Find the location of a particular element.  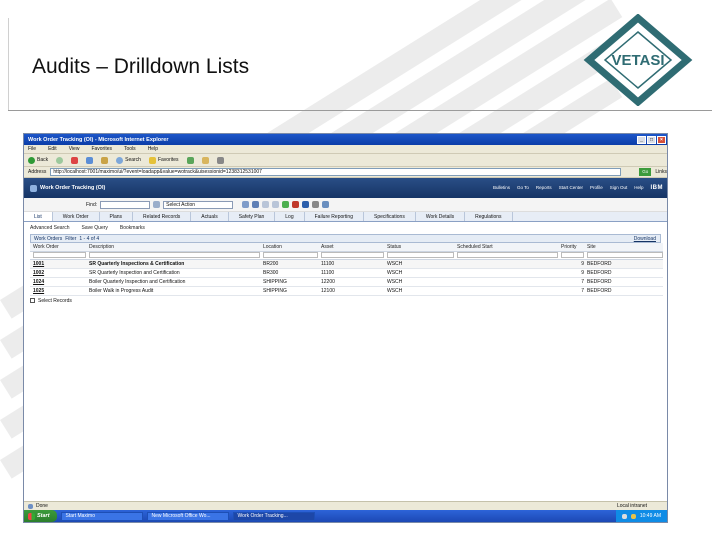

table-cell: 12200 is located at coordinates (351, 282).